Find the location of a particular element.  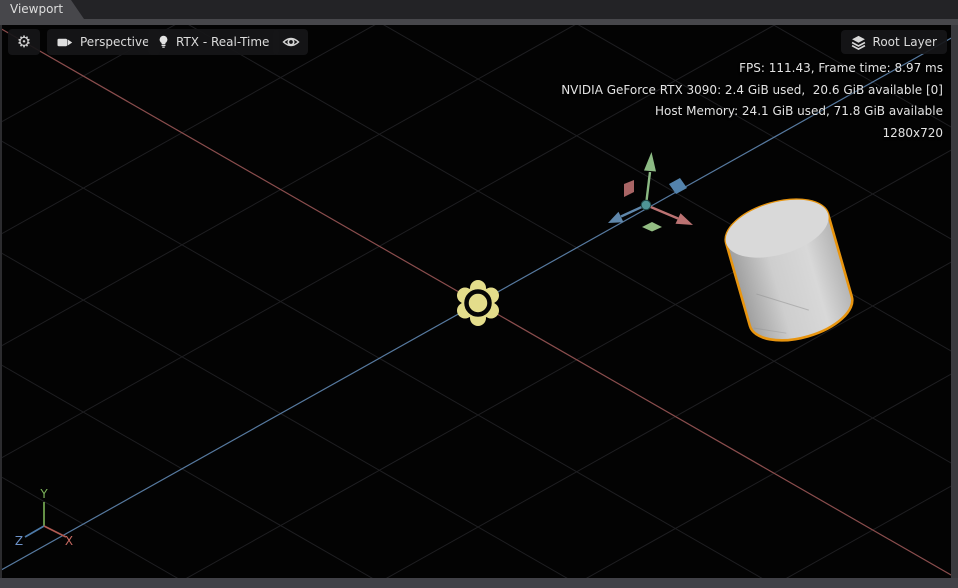

tripod-z-line is located at coordinates (34, 531).